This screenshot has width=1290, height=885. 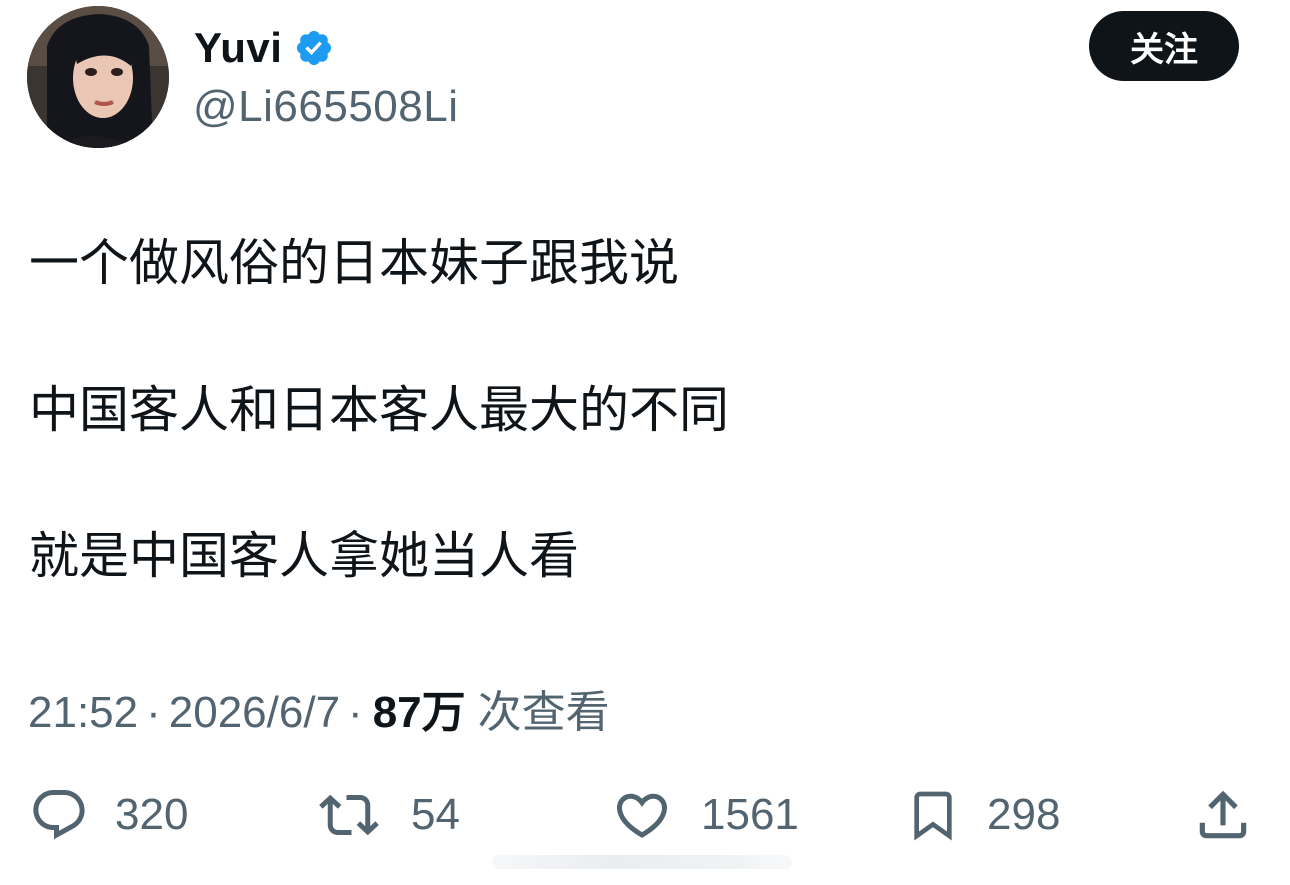 I want to click on like-button: 1561, so click(x=704, y=815).